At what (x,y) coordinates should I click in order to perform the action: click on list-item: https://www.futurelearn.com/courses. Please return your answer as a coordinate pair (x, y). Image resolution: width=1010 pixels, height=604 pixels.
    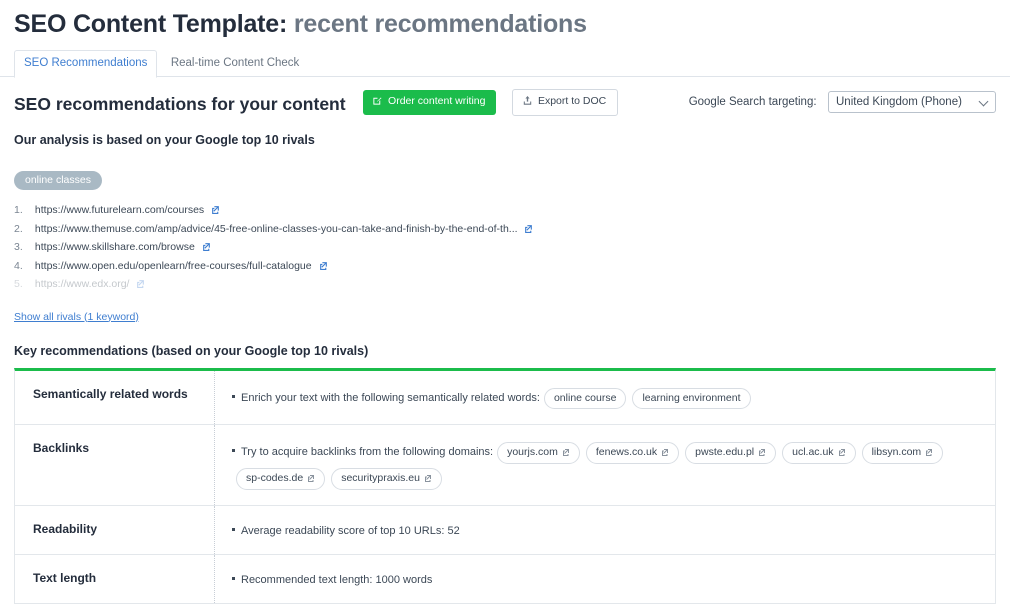
    Looking at the image, I should click on (512, 211).